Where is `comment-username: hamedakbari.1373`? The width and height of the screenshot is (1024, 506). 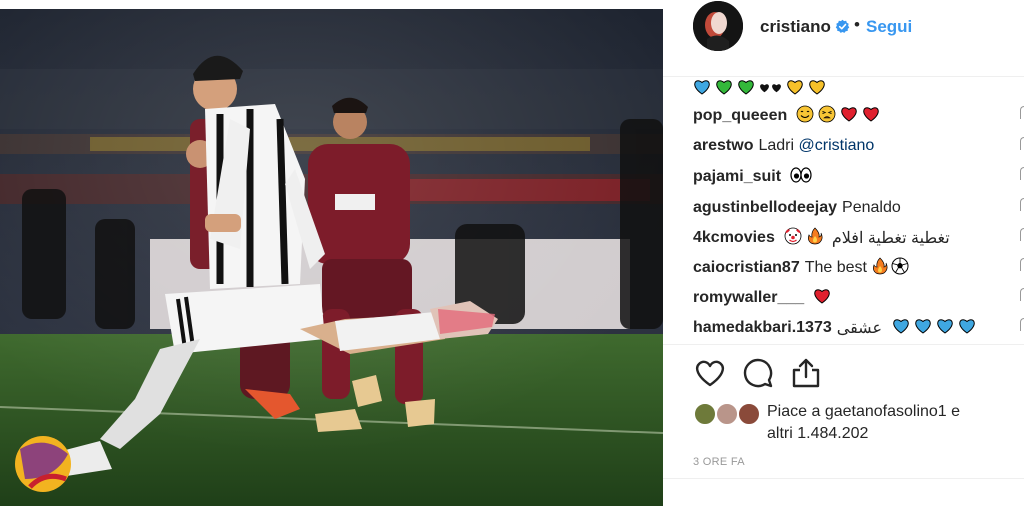 comment-username: hamedakbari.1373 is located at coordinates (762, 328).